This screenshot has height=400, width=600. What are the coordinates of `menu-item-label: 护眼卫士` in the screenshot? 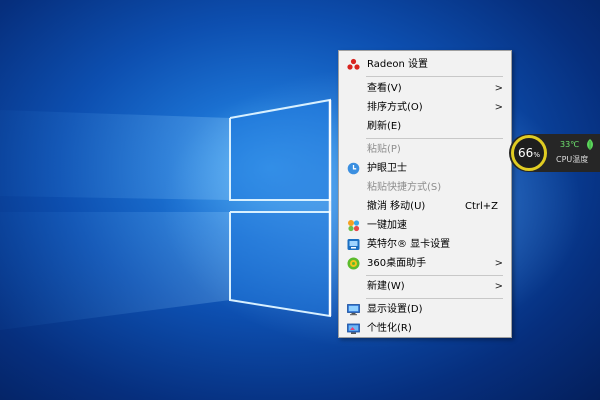 It's located at (387, 168).